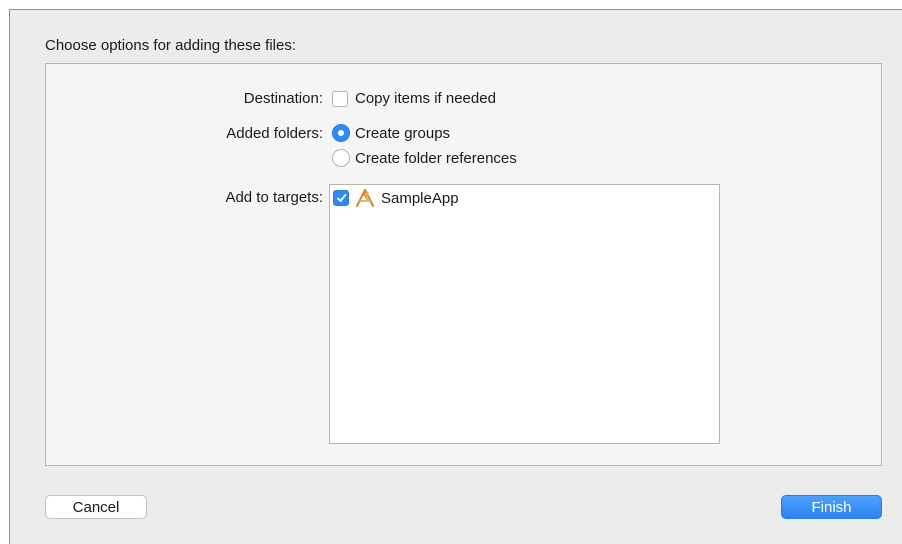 This screenshot has width=902, height=544. I want to click on copy-items-checkbox, so click(340, 98).